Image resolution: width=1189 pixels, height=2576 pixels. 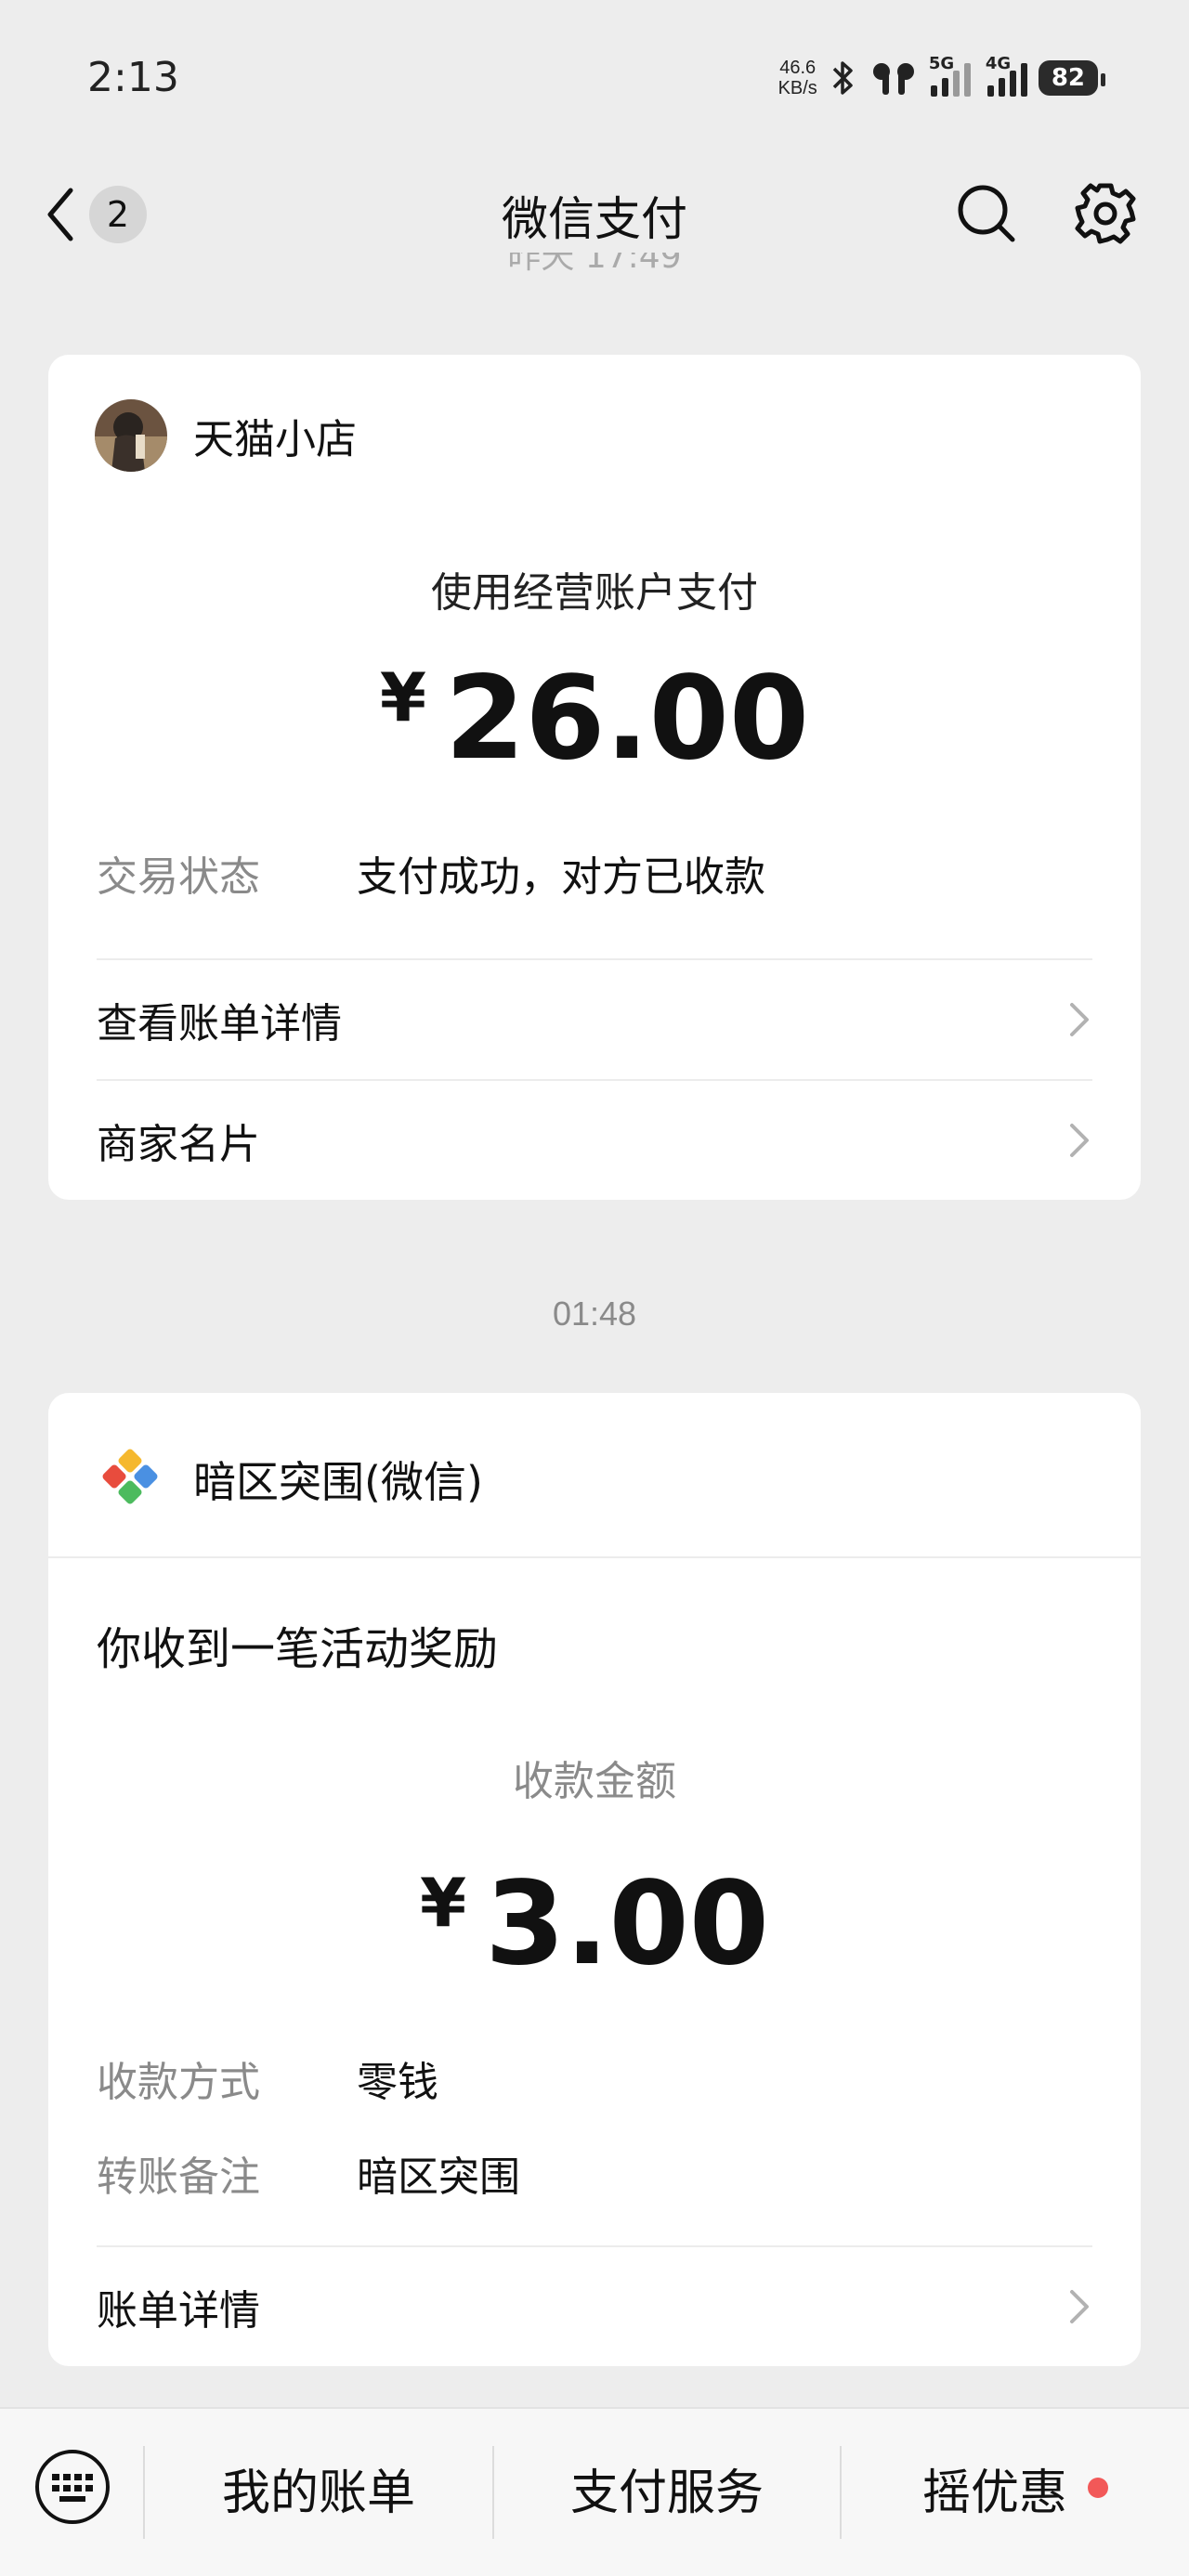 I want to click on partial-timestamp: 昨天 17:49, so click(x=594, y=264).